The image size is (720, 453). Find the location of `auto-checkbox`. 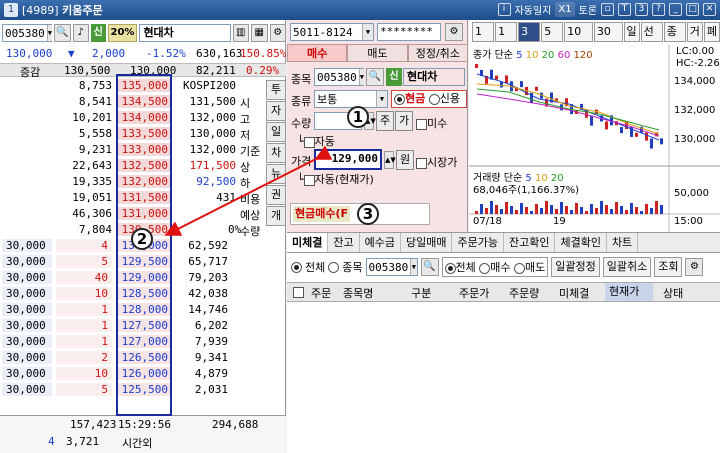

auto-checkbox is located at coordinates (309, 142).